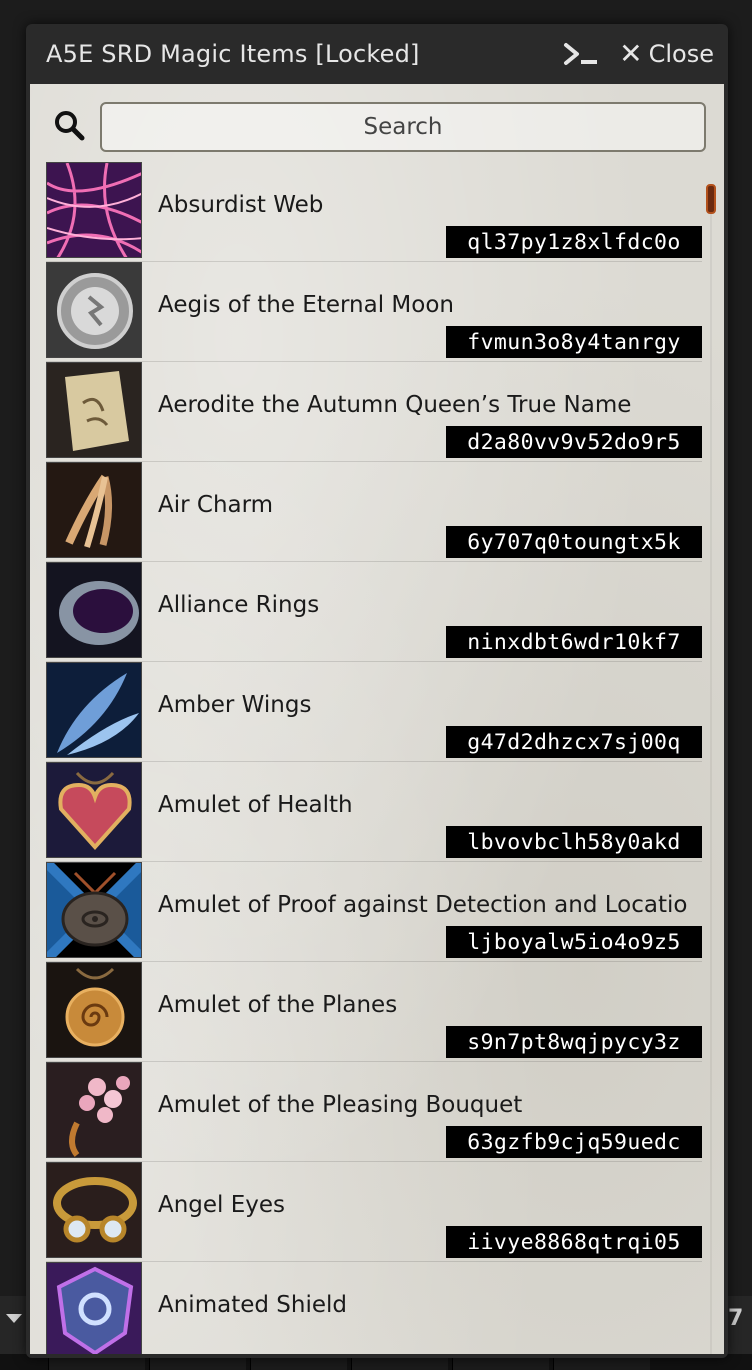 The image size is (752, 1370). What do you see at coordinates (14, 1318) in the screenshot?
I see `collapse-arrow-icon` at bounding box center [14, 1318].